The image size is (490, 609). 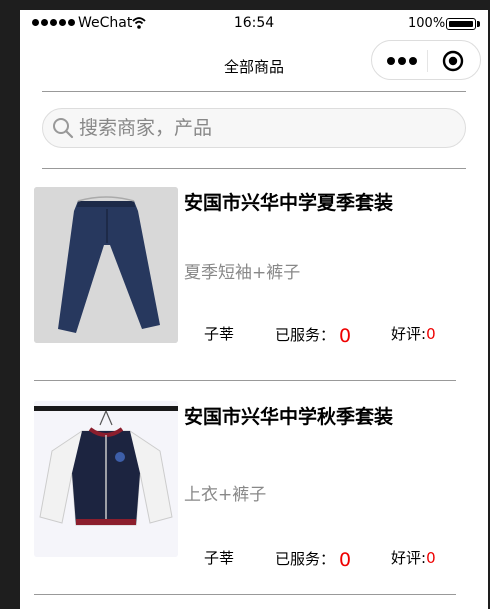 I want to click on more-icon, so click(x=402, y=61).